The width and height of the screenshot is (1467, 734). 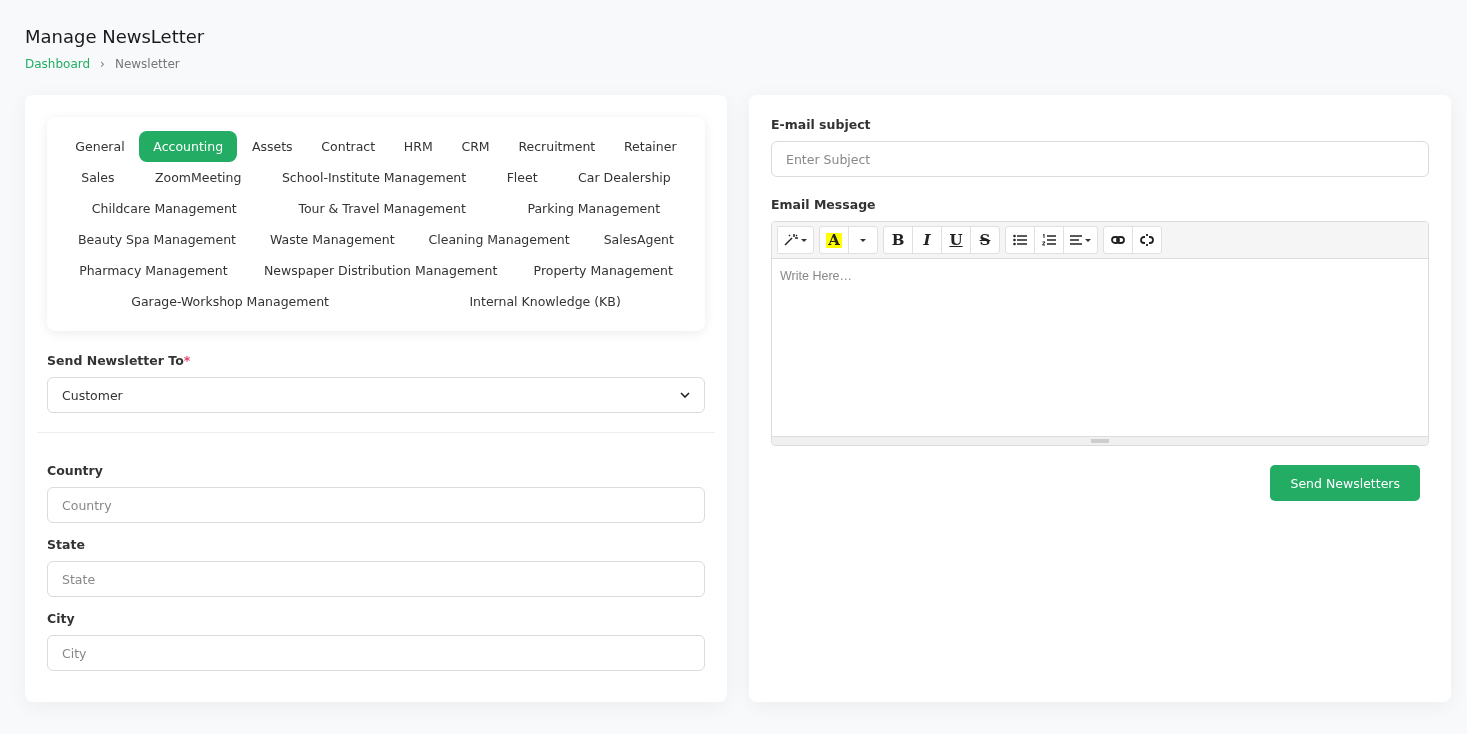 What do you see at coordinates (119, 360) in the screenshot?
I see `field-label: Send Newsletter To*` at bounding box center [119, 360].